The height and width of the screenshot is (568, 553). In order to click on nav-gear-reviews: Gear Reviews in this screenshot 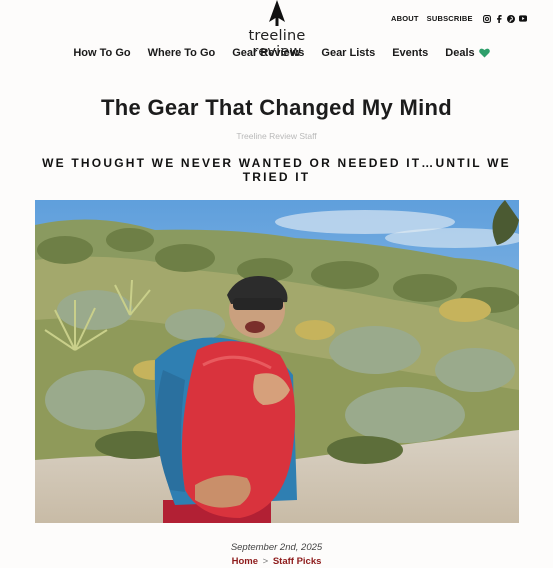, I will do `click(268, 53)`.